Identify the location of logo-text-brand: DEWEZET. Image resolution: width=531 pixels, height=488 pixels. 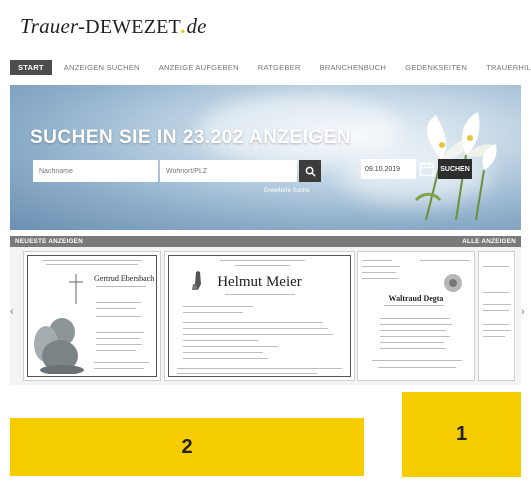
(133, 27).